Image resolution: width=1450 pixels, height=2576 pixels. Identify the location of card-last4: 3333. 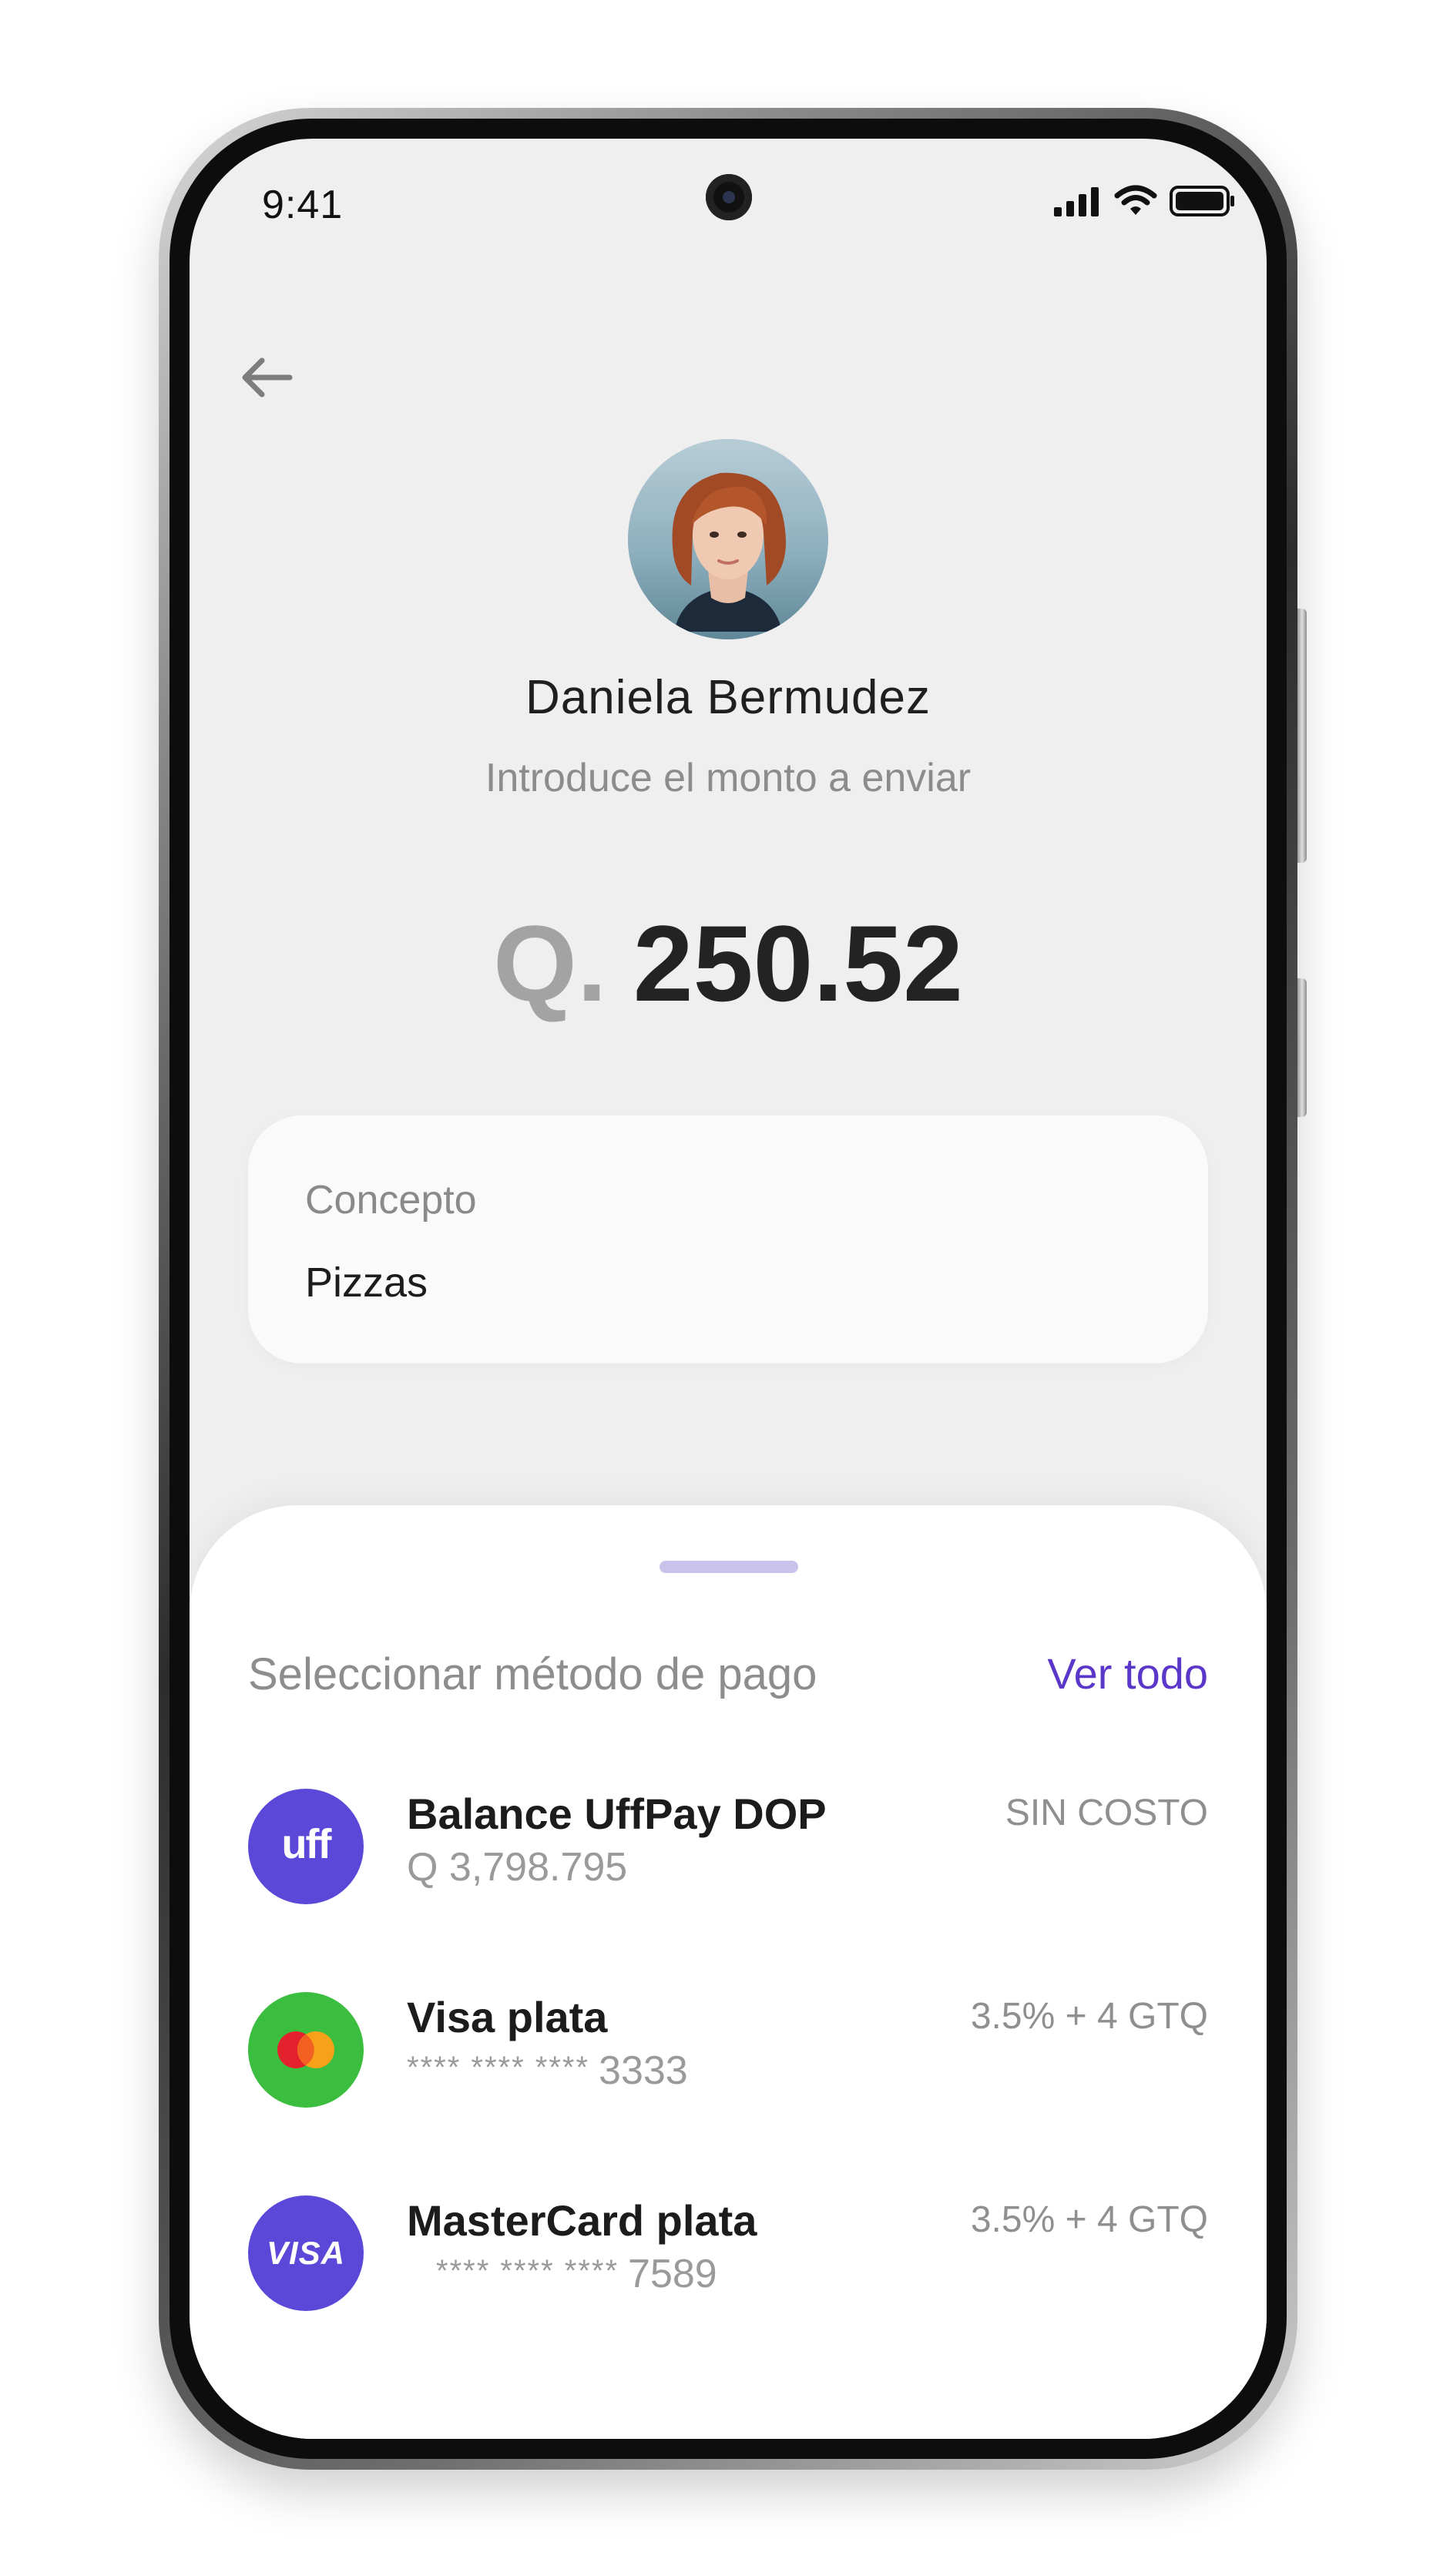
(643, 2070).